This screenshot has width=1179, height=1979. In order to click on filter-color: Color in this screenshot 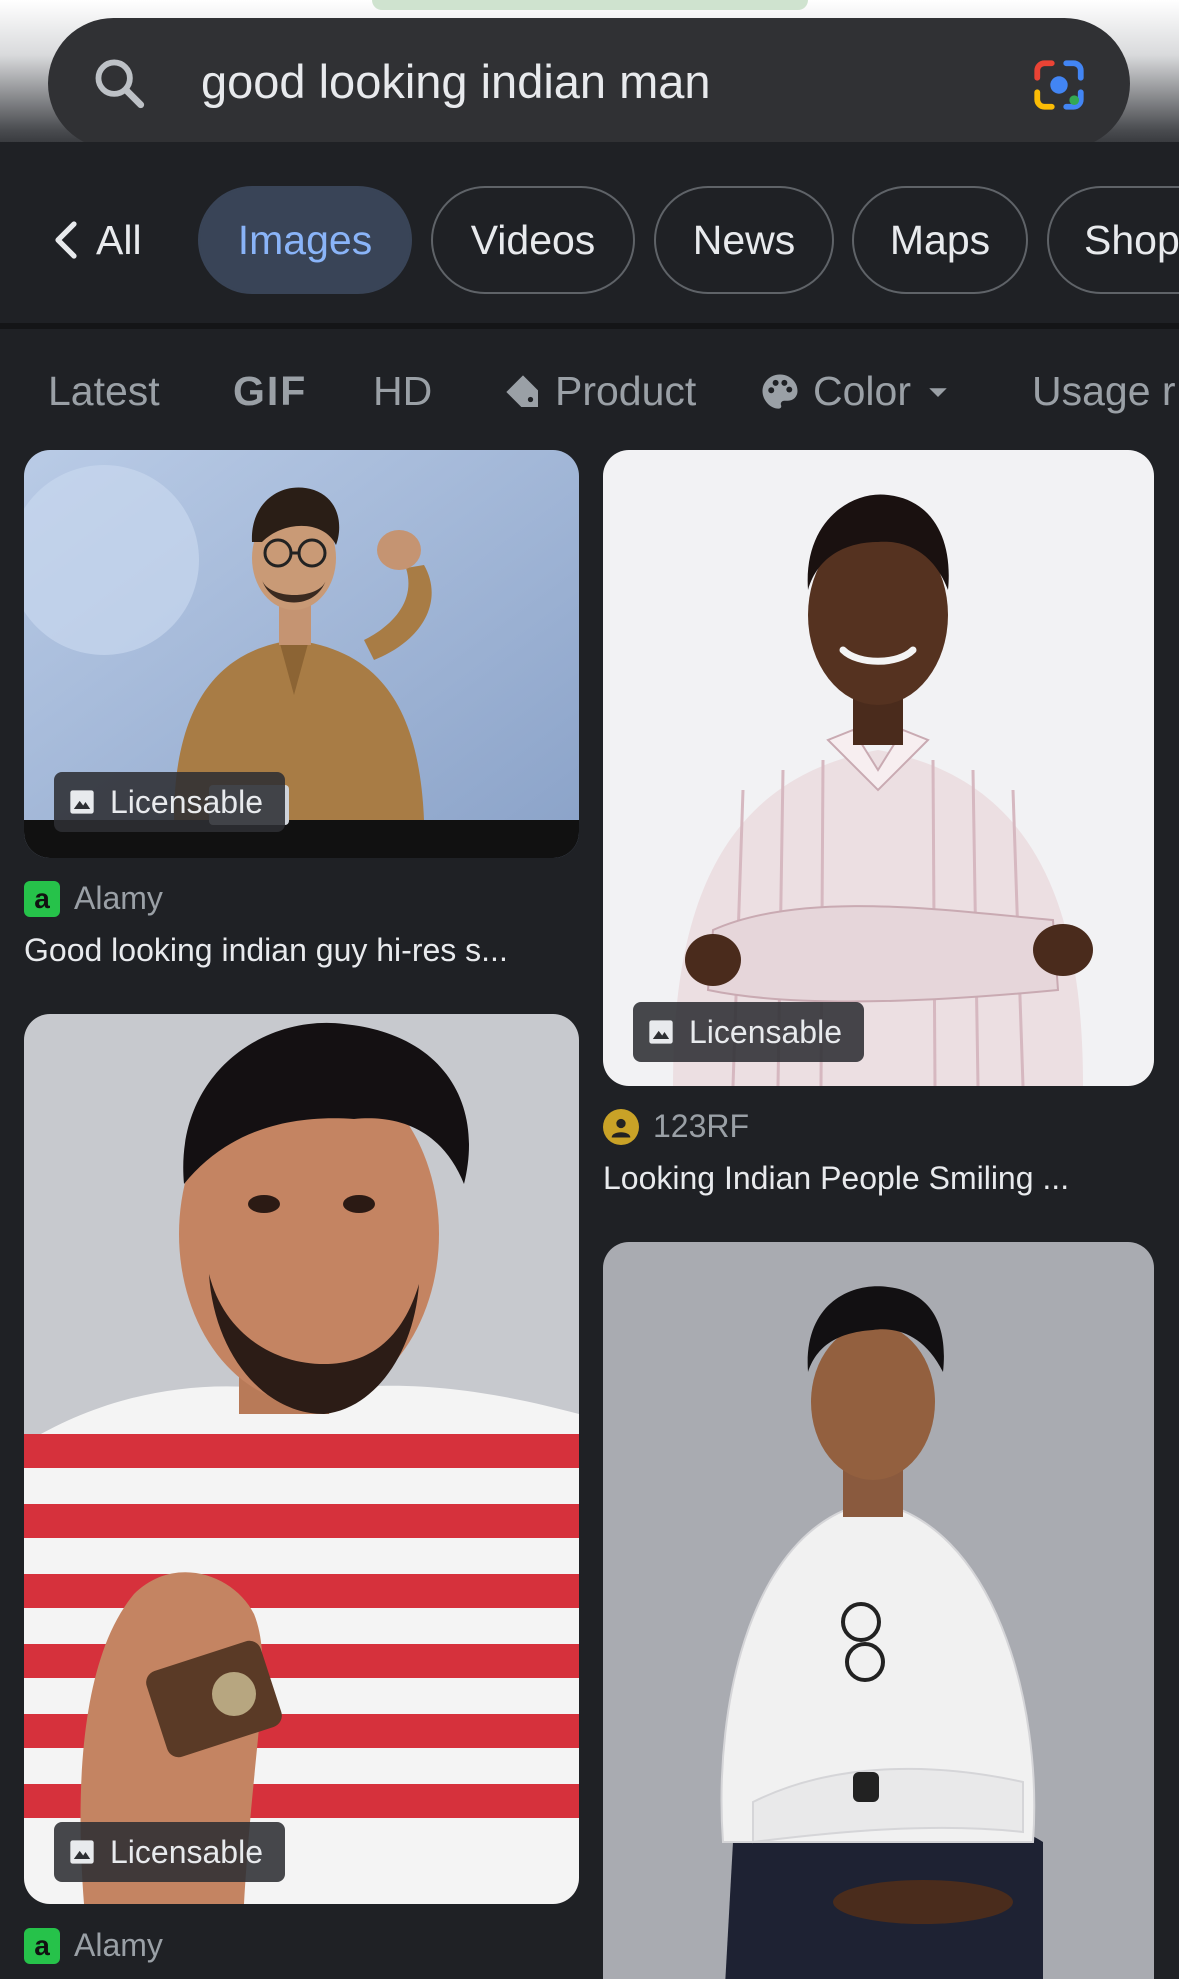, I will do `click(856, 391)`.